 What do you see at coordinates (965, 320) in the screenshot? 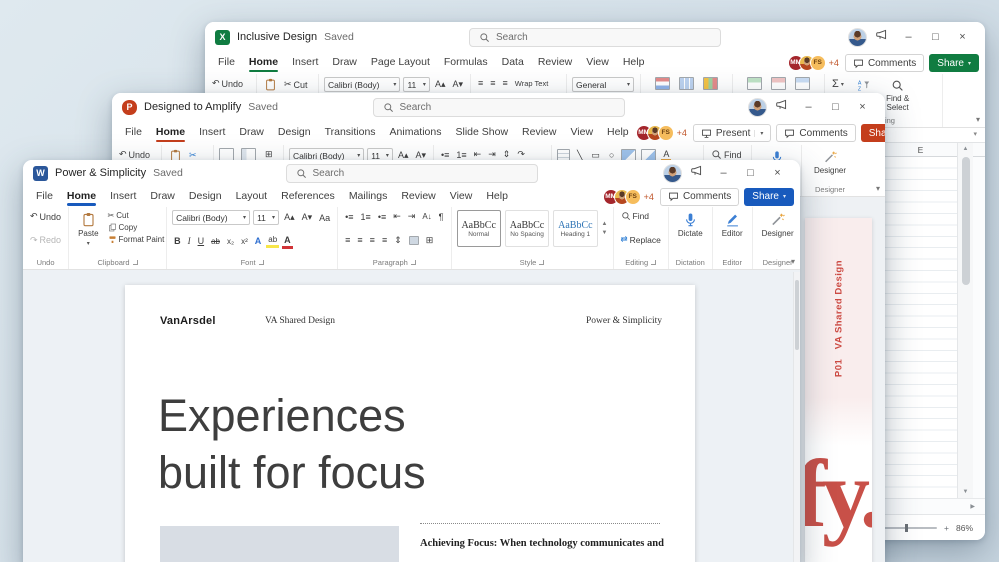
I see `excel-vertical-scrollbar: ▲ ▼` at bounding box center [965, 320].